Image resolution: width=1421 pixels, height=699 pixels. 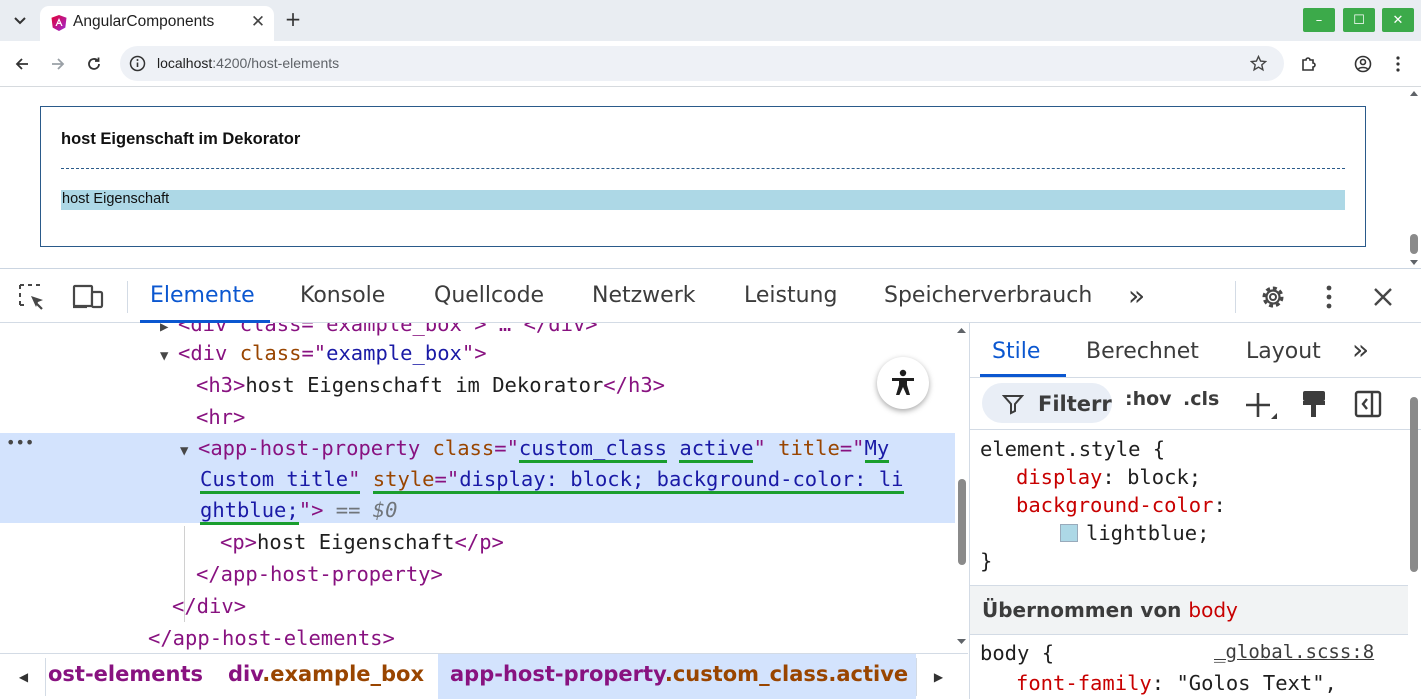 I want to click on extensions-button, so click(x=1309, y=64).